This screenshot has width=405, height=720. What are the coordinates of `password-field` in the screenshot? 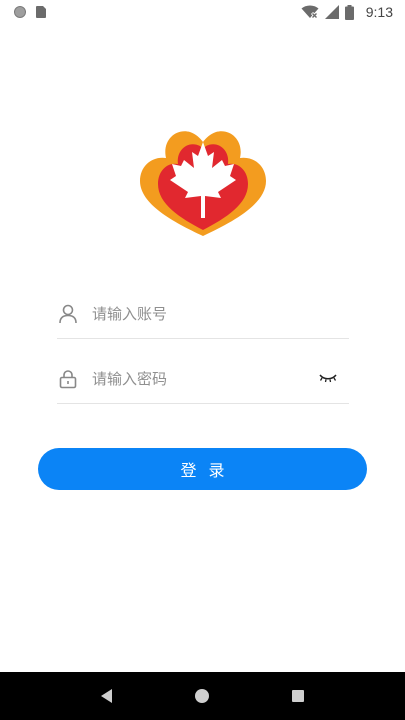 It's located at (203, 379).